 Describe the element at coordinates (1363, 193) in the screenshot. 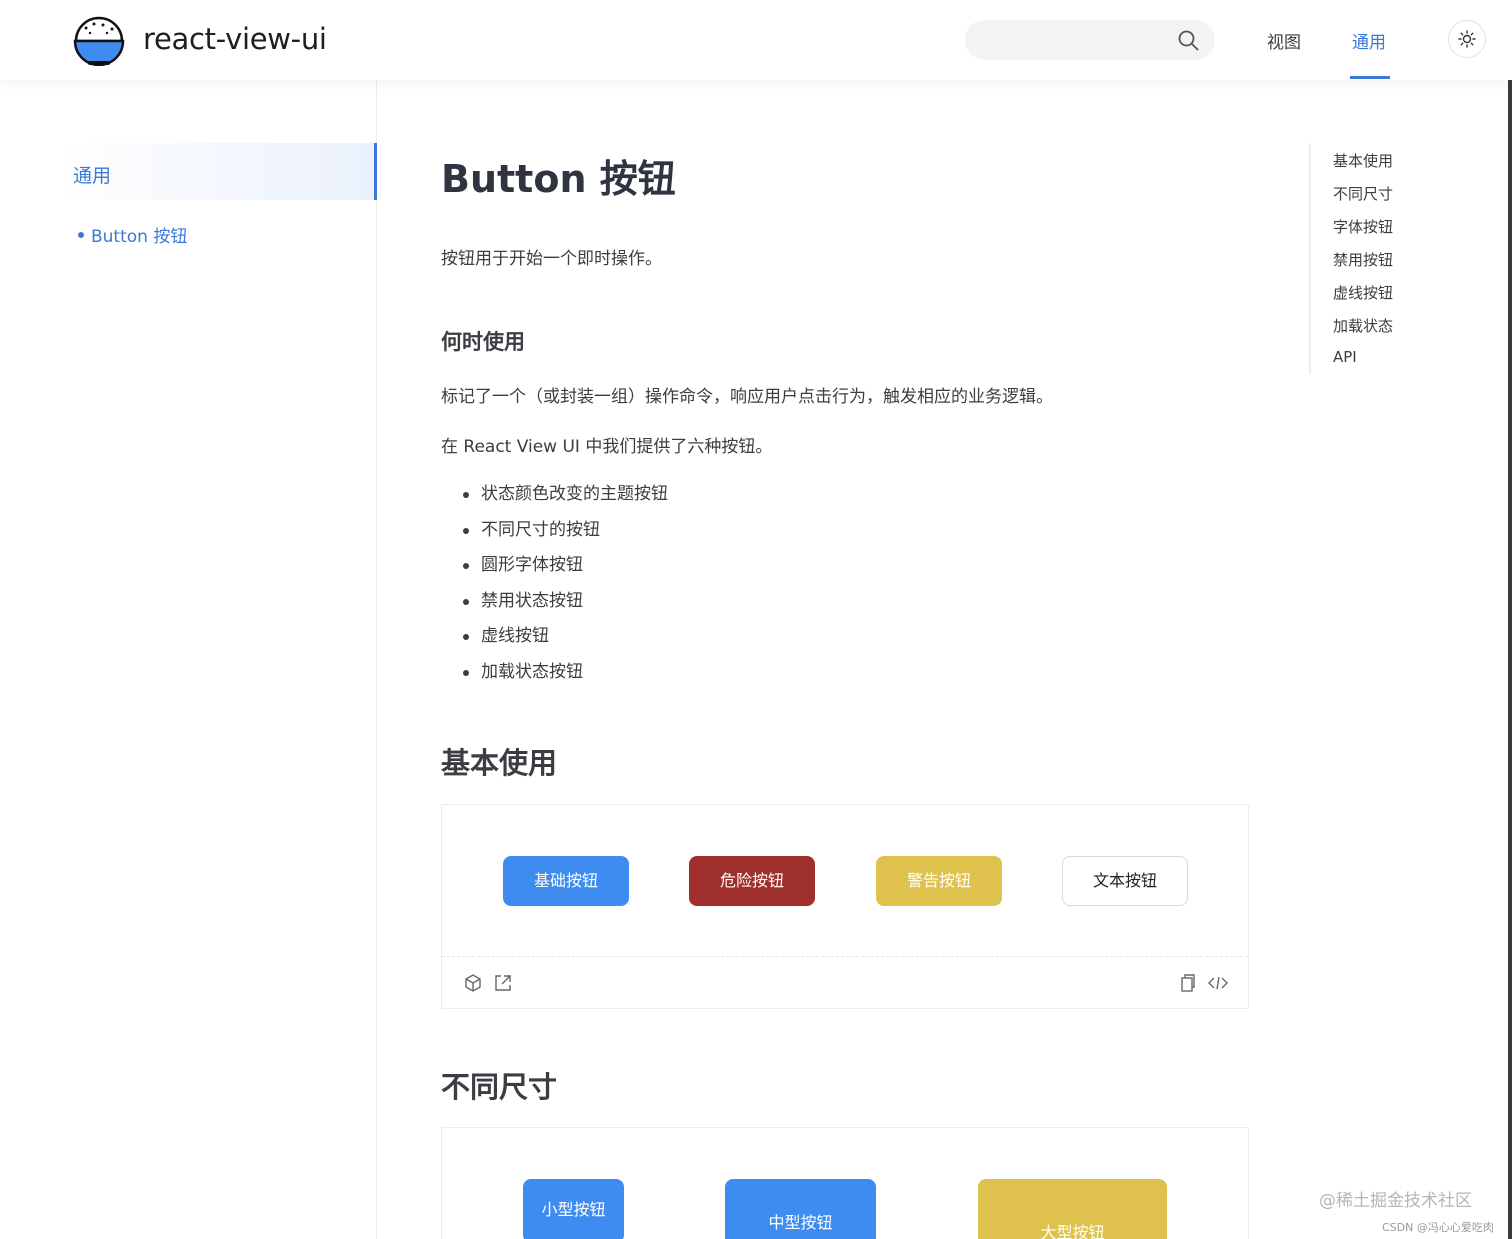

I see `toc-item: 不同尺寸` at that location.